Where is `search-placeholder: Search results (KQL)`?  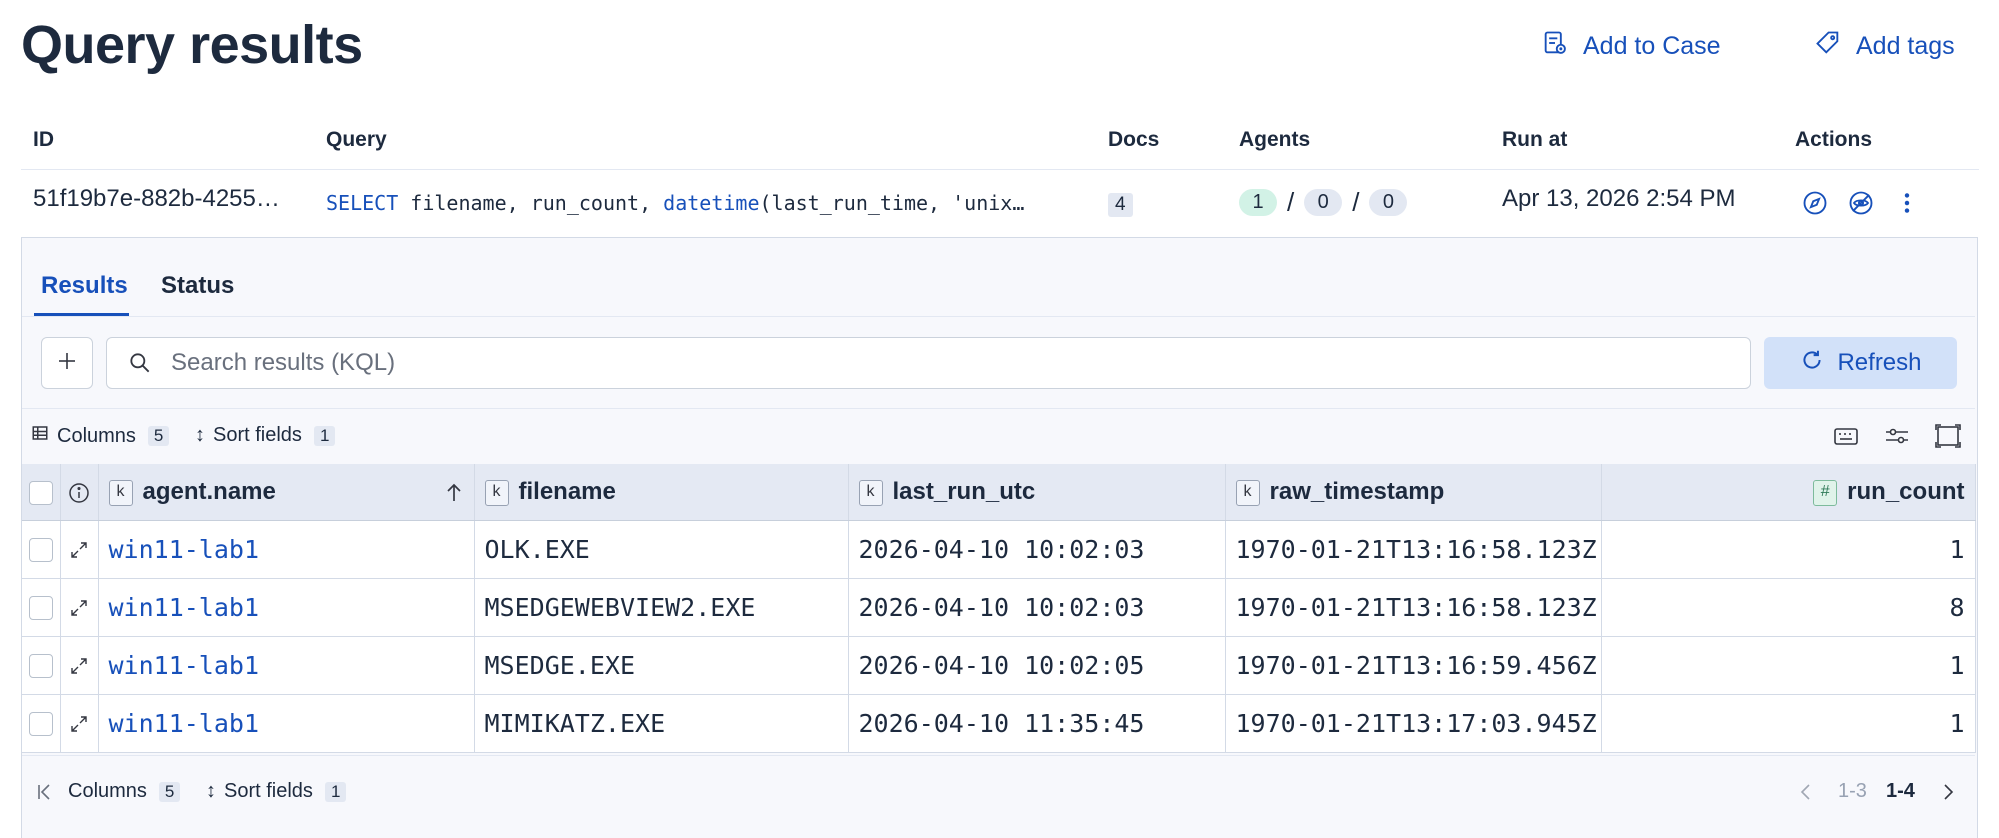
search-placeholder: Search results (KQL) is located at coordinates (283, 362).